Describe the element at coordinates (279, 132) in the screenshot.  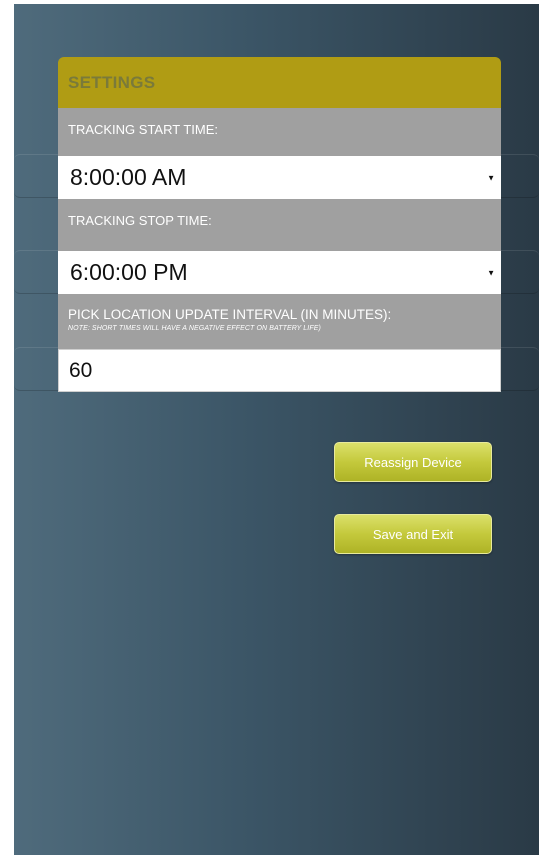
I see `start-time-label-section: TRACKING START TIME:` at that location.